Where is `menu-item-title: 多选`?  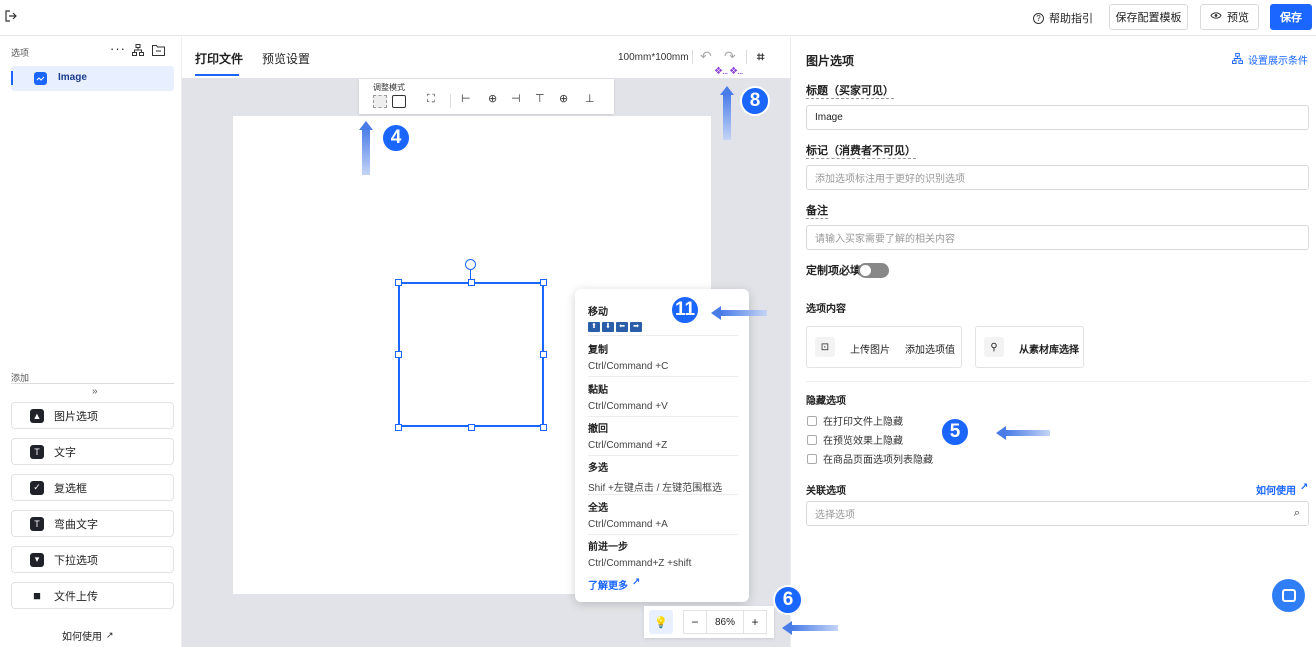 menu-item-title: 多选 is located at coordinates (598, 468).